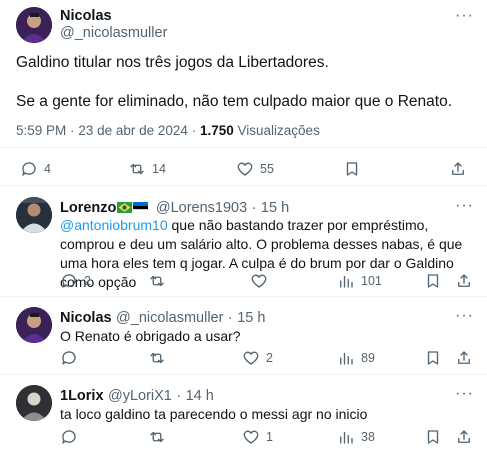 The height and width of the screenshot is (461, 487). I want to click on brazil-flag-icon, so click(125, 207).